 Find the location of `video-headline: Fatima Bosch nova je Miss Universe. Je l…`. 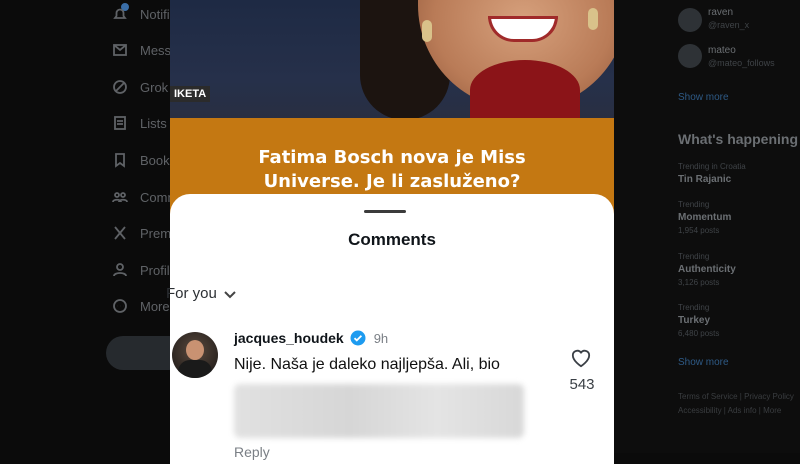

video-headline: Fatima Bosch nova je Miss Universe. Je l… is located at coordinates (392, 170).